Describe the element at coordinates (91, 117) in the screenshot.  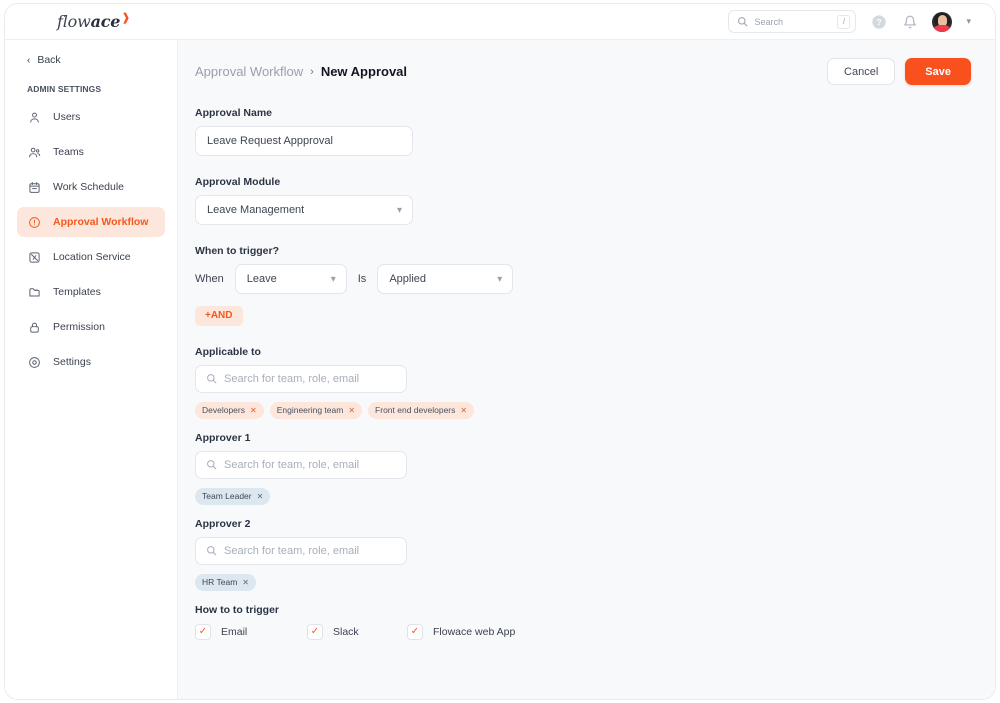
I see `sidebar-item-users: Users` at that location.